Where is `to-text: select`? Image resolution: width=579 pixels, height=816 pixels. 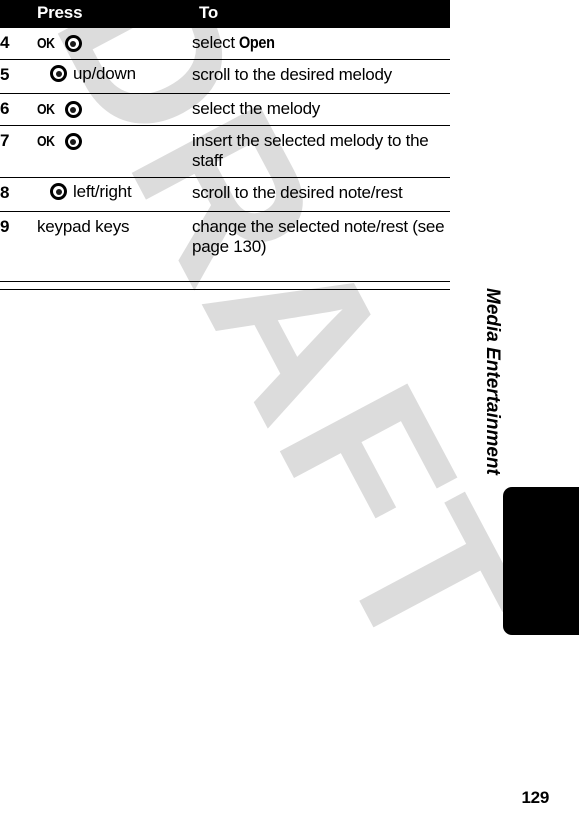
to-text: select is located at coordinates (216, 42).